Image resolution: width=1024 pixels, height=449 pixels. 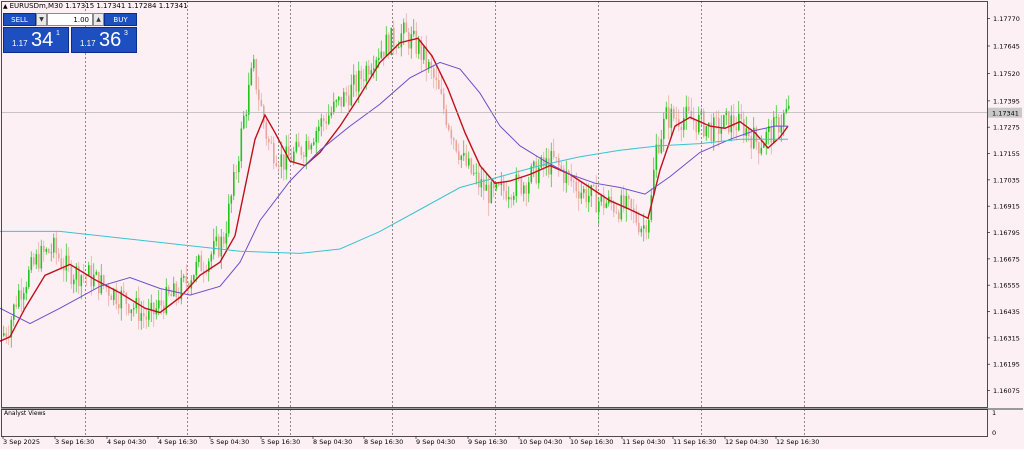 What do you see at coordinates (5, 6) in the screenshot?
I see `collapse-triangle-icon: ▲` at bounding box center [5, 6].